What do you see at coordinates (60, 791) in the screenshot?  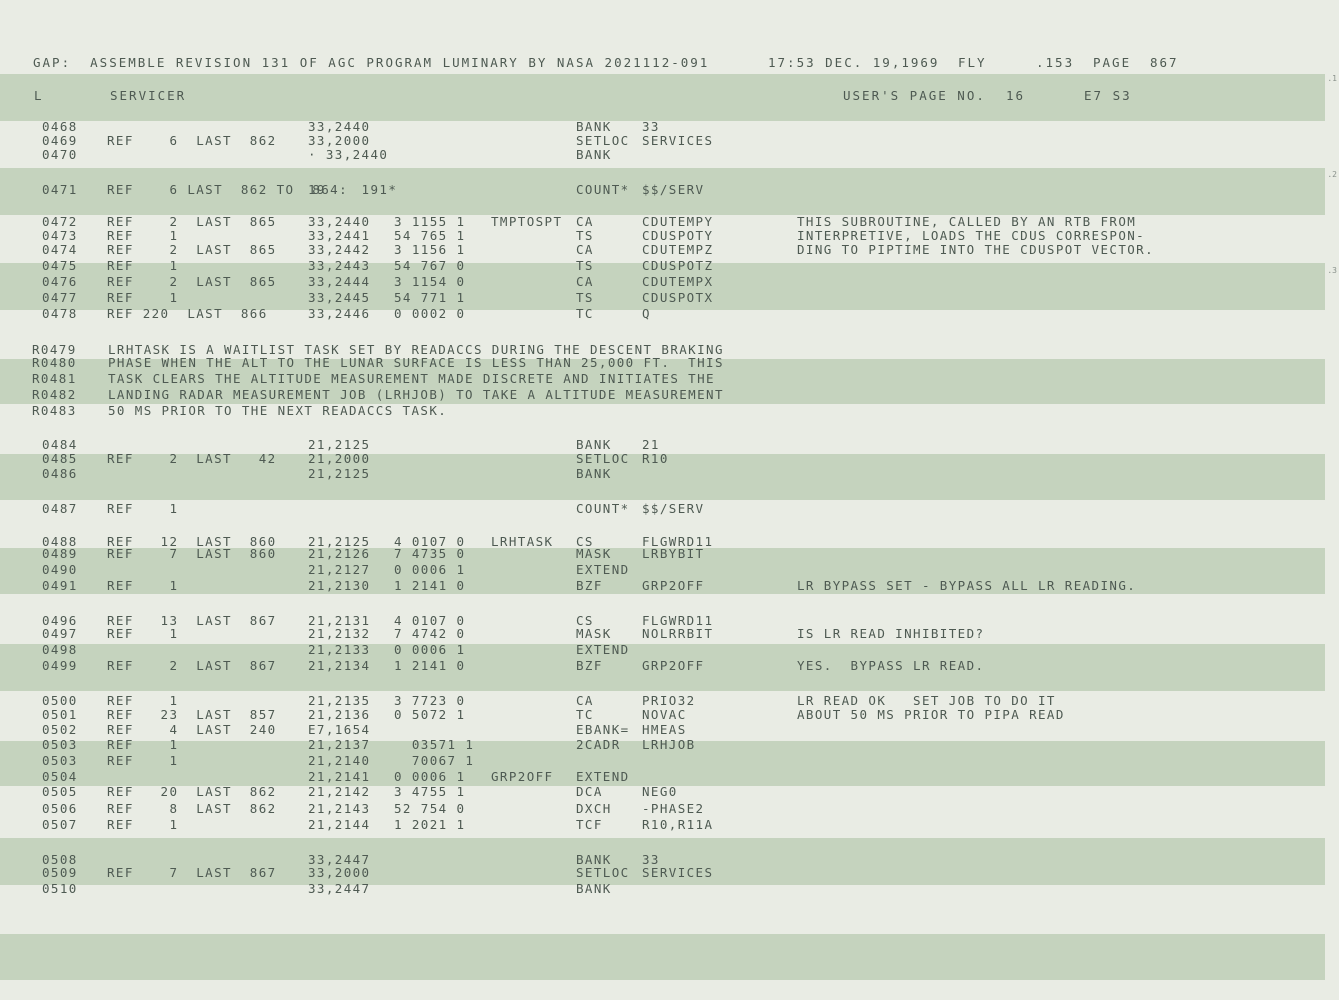 I see `line-number: 0505` at bounding box center [60, 791].